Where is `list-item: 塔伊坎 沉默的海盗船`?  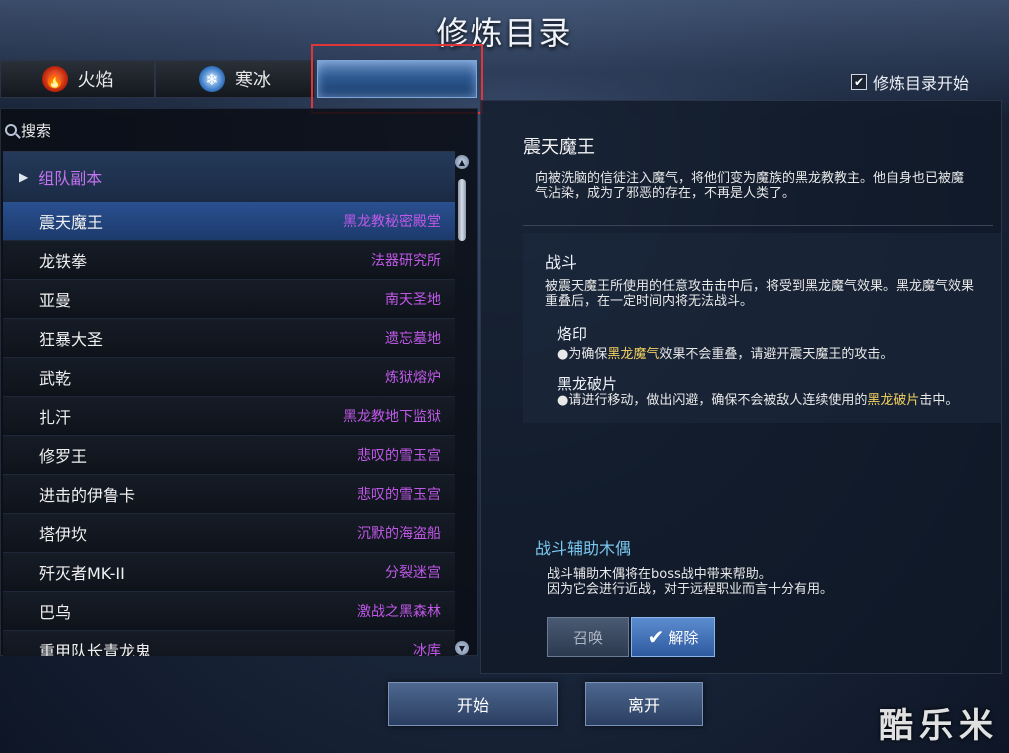
list-item: 塔伊坎 沉默的海盗船 is located at coordinates (229, 533).